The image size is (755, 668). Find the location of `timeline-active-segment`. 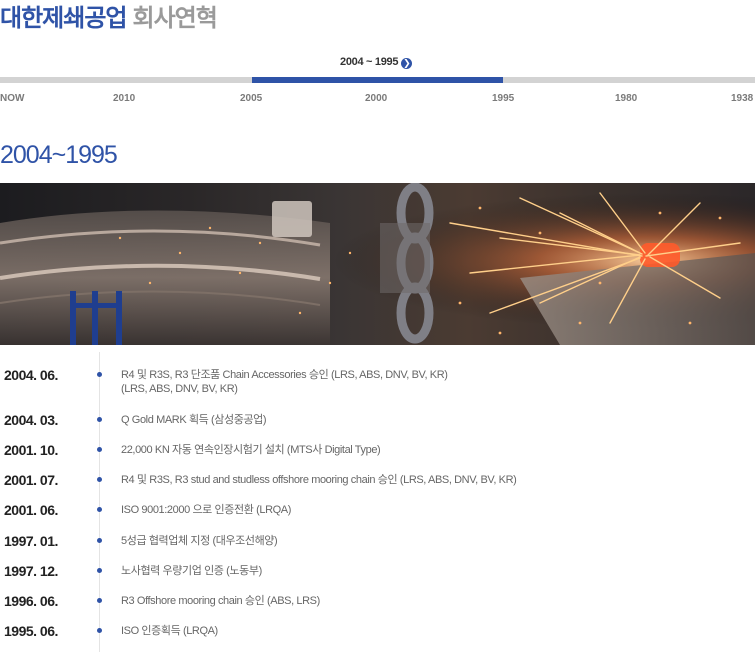

timeline-active-segment is located at coordinates (377, 80).